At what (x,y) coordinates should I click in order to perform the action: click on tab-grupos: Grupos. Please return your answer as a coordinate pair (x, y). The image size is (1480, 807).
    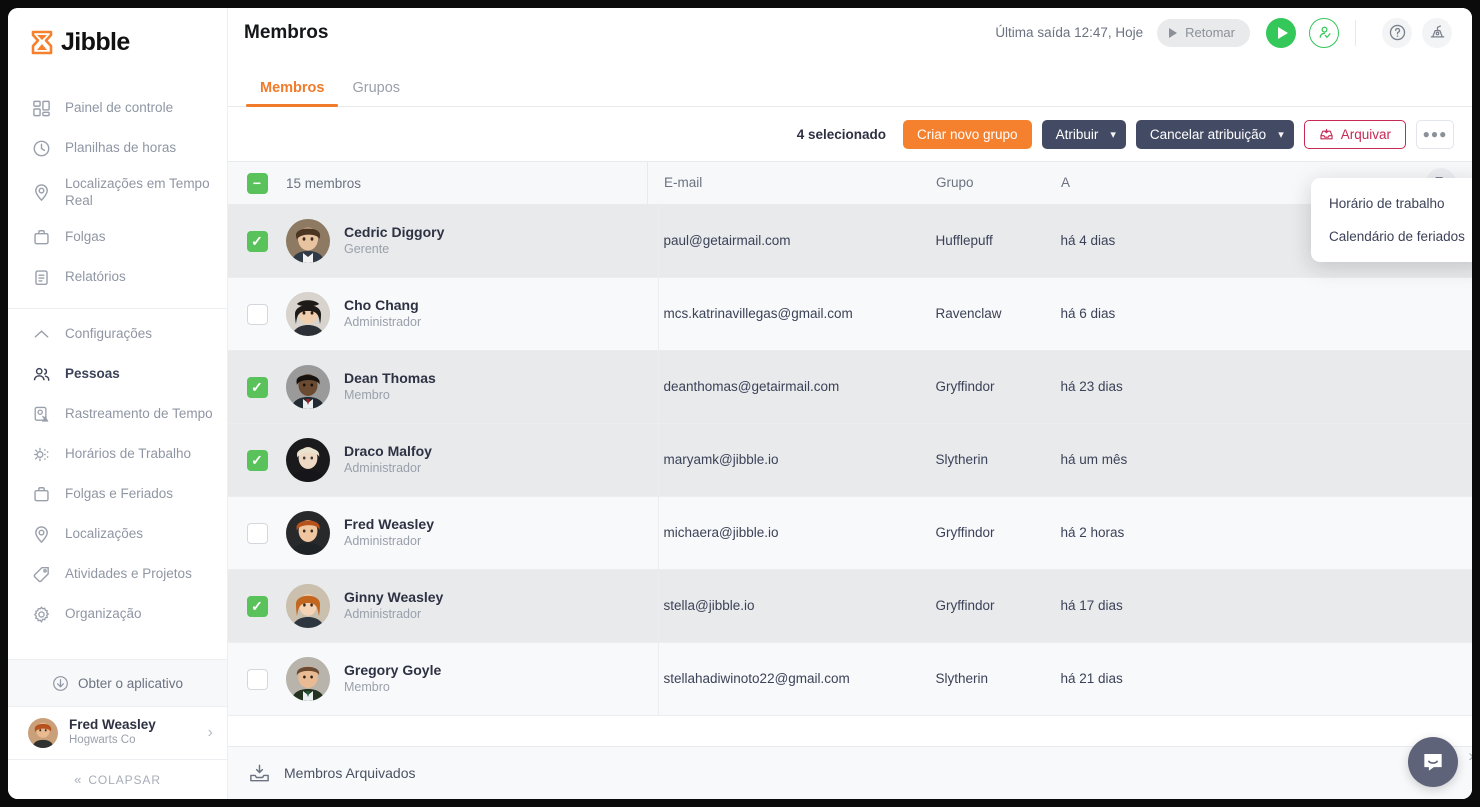
    Looking at the image, I should click on (376, 93).